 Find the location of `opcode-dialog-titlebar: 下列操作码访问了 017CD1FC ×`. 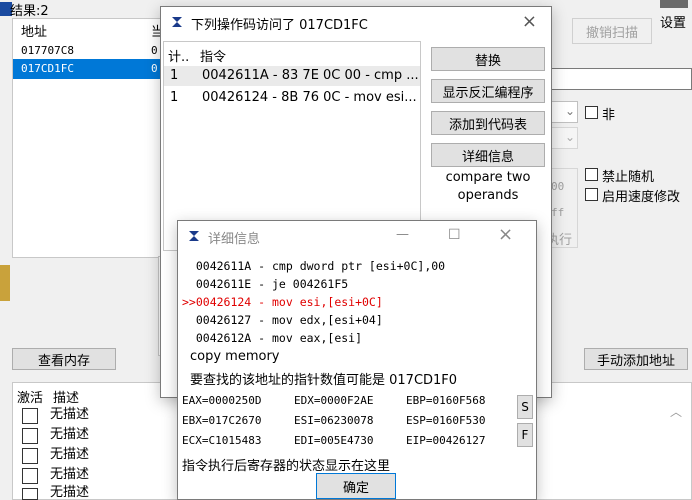

opcode-dialog-titlebar: 下列操作码访问了 017CD1FC × is located at coordinates (356, 22).